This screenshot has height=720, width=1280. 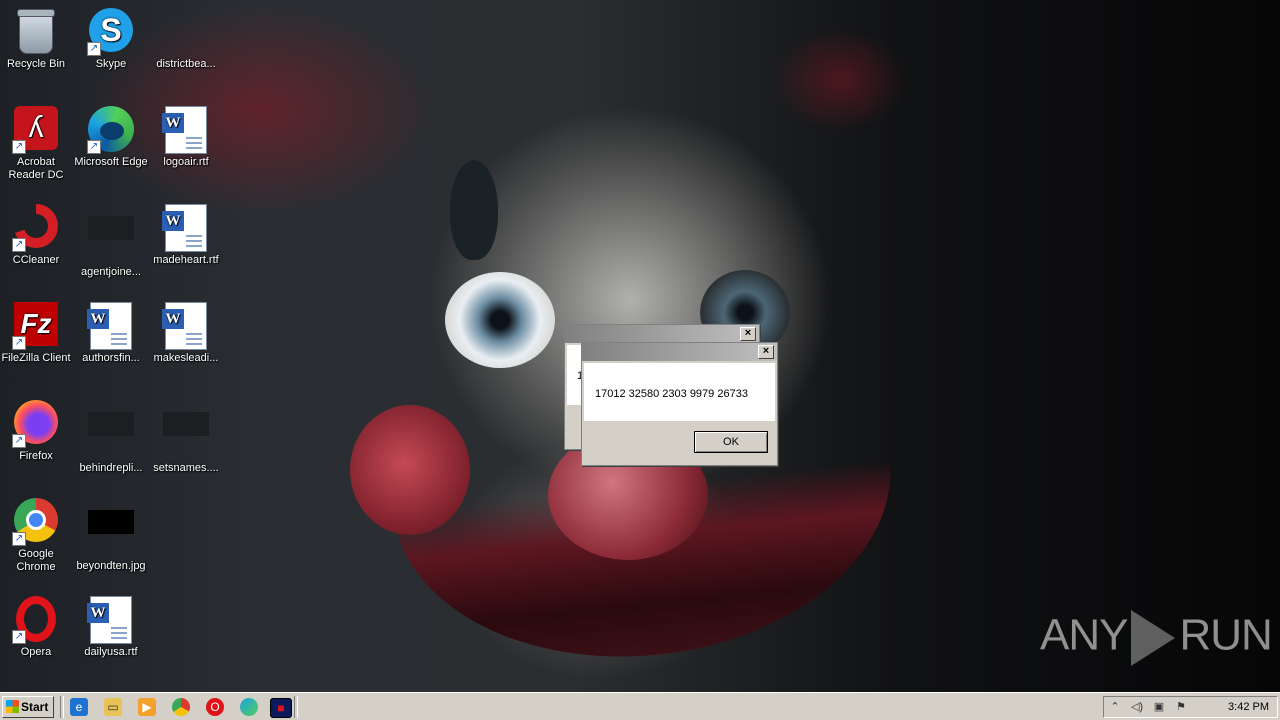 What do you see at coordinates (36, 168) in the screenshot?
I see `icon-label: Acrobat Reader DC` at bounding box center [36, 168].